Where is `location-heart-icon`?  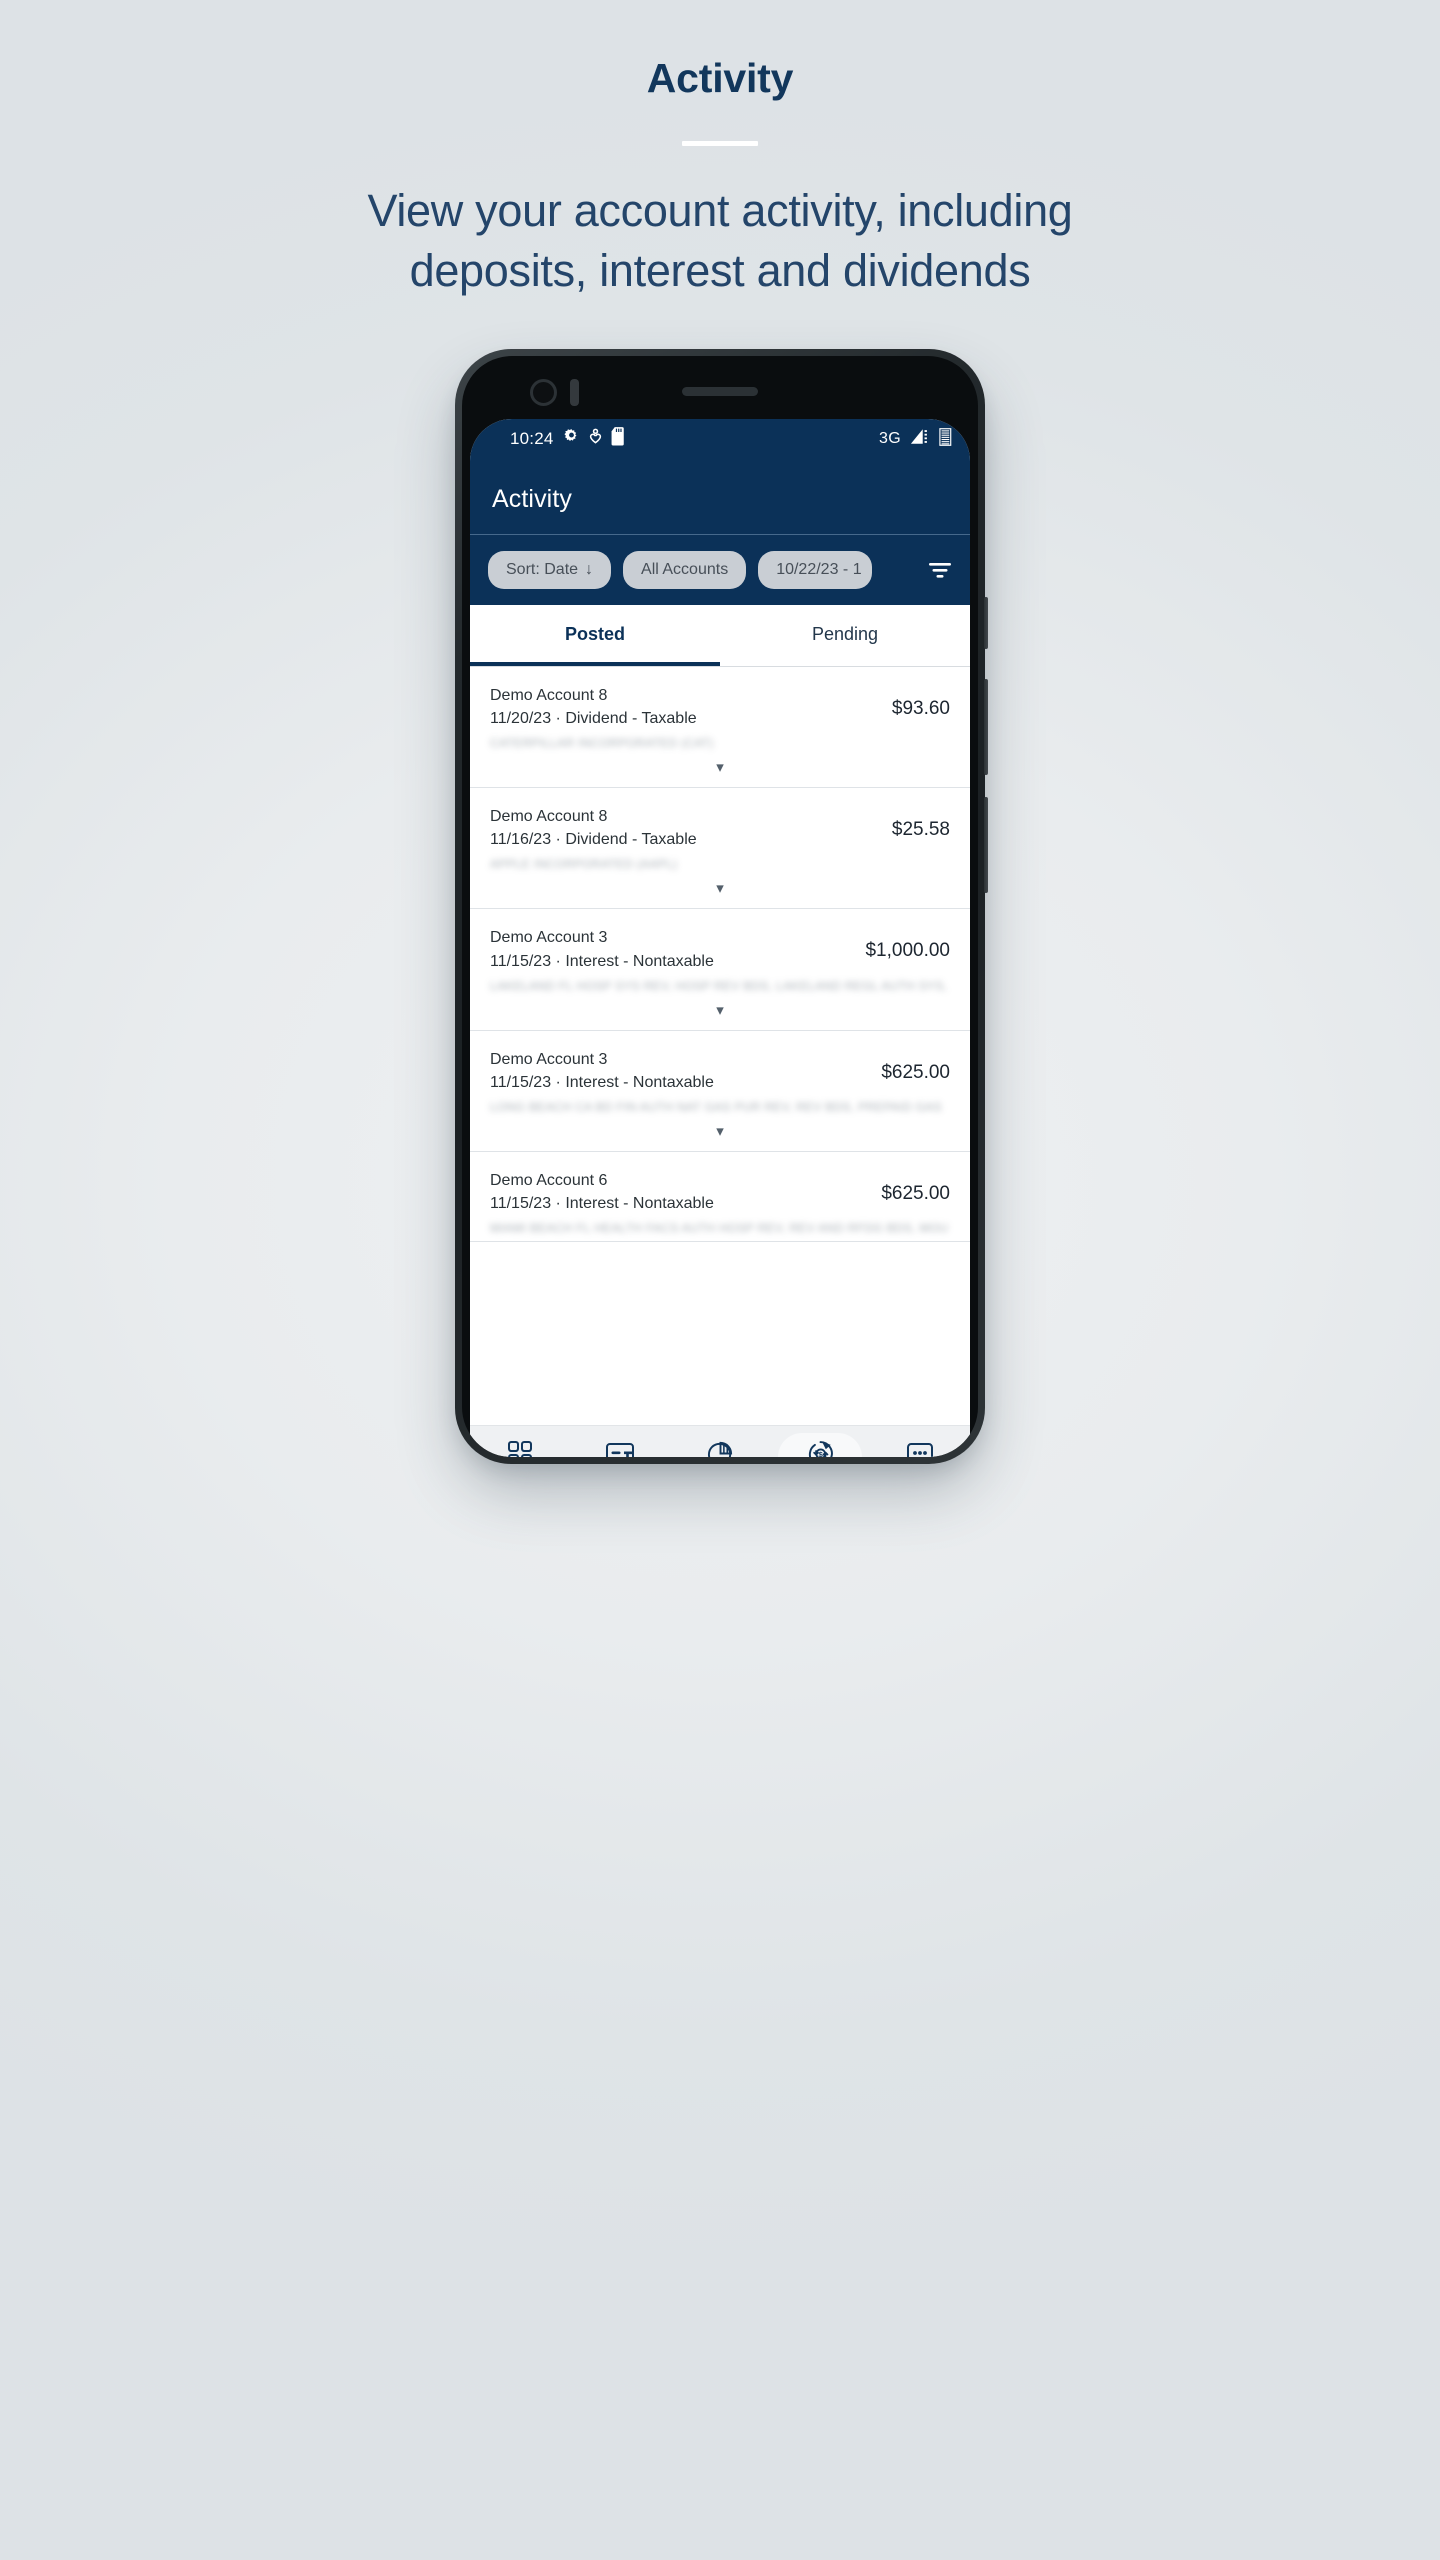 location-heart-icon is located at coordinates (595, 439).